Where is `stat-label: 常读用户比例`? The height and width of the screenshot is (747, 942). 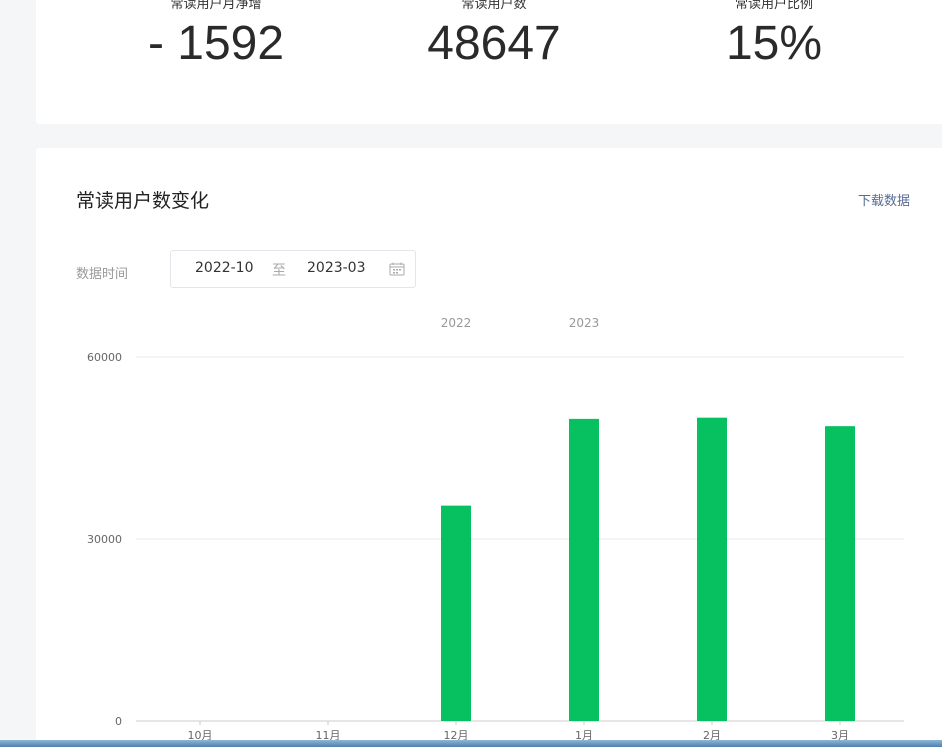 stat-label: 常读用户比例 is located at coordinates (773, 6).